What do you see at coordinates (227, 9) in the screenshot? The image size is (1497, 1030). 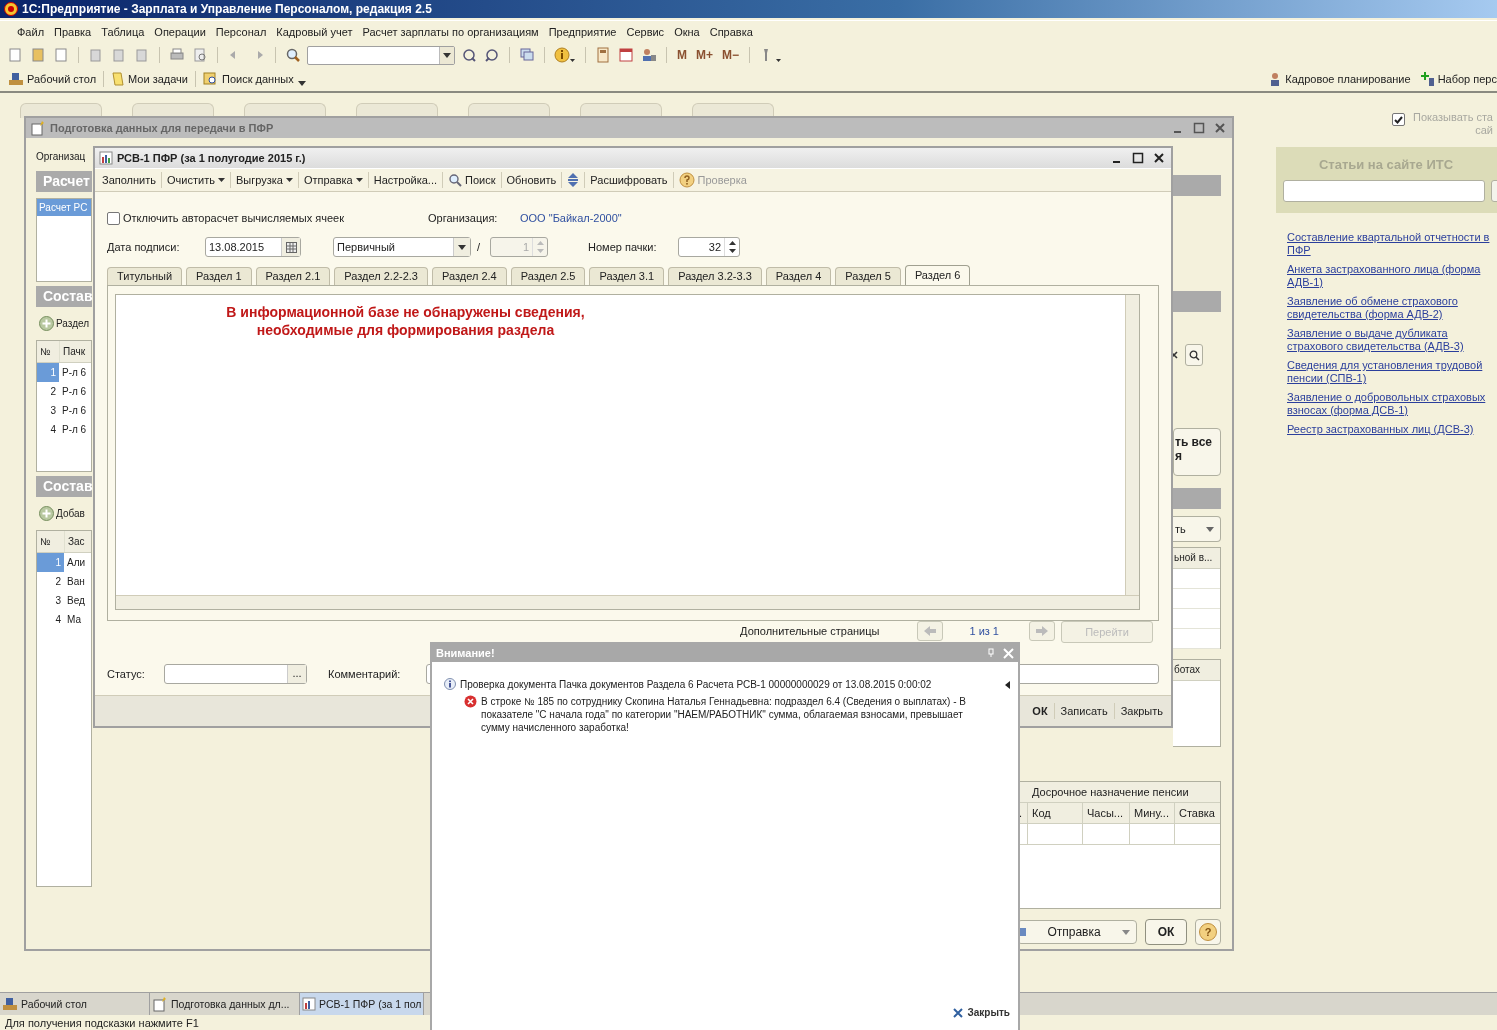 I see `app-title: 1С:Предприятие - Зарплата и Управление Персоналом, редакция 2.5` at bounding box center [227, 9].